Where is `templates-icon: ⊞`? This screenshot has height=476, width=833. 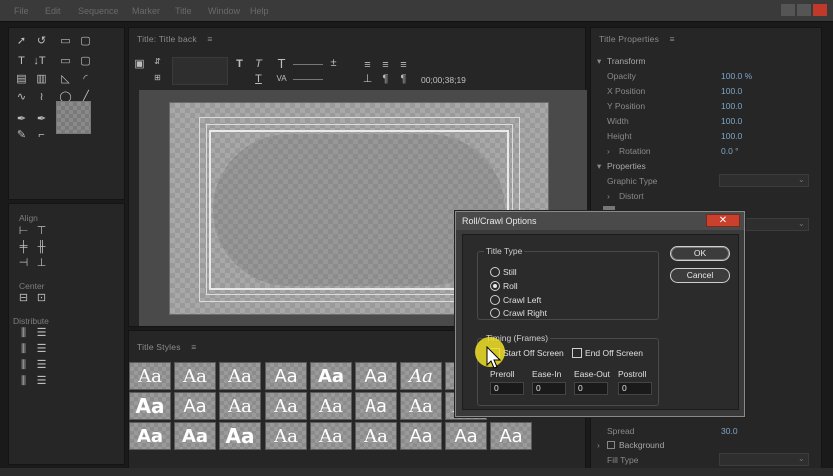
templates-icon: ⊞ is located at coordinates (157, 77).